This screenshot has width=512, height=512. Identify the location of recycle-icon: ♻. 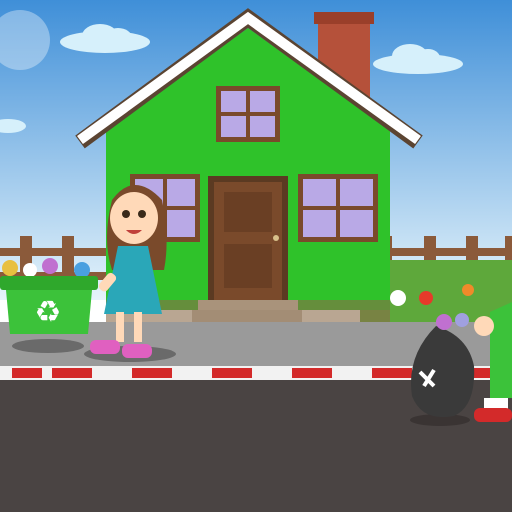
(48, 312).